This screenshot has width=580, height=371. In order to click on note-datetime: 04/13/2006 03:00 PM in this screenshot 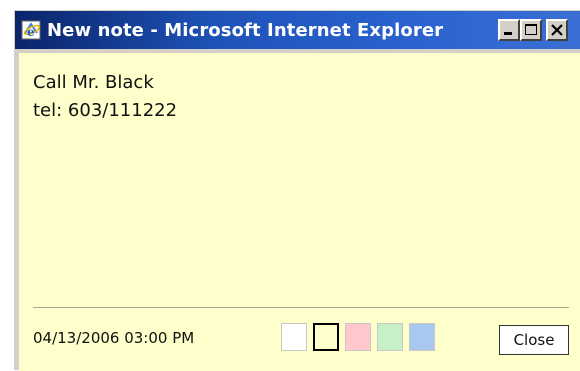, I will do `click(114, 338)`.